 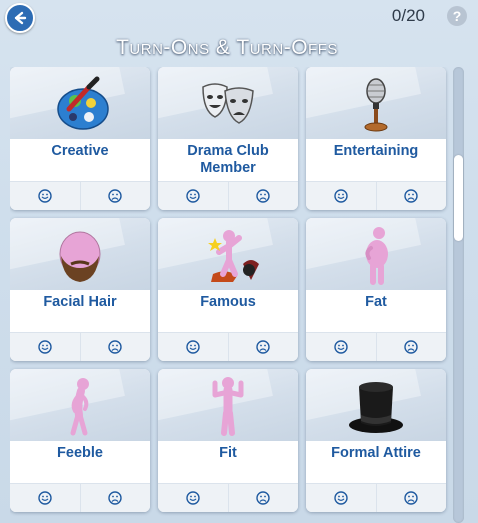 I want to click on scrollbar-thumb, so click(x=458, y=198).